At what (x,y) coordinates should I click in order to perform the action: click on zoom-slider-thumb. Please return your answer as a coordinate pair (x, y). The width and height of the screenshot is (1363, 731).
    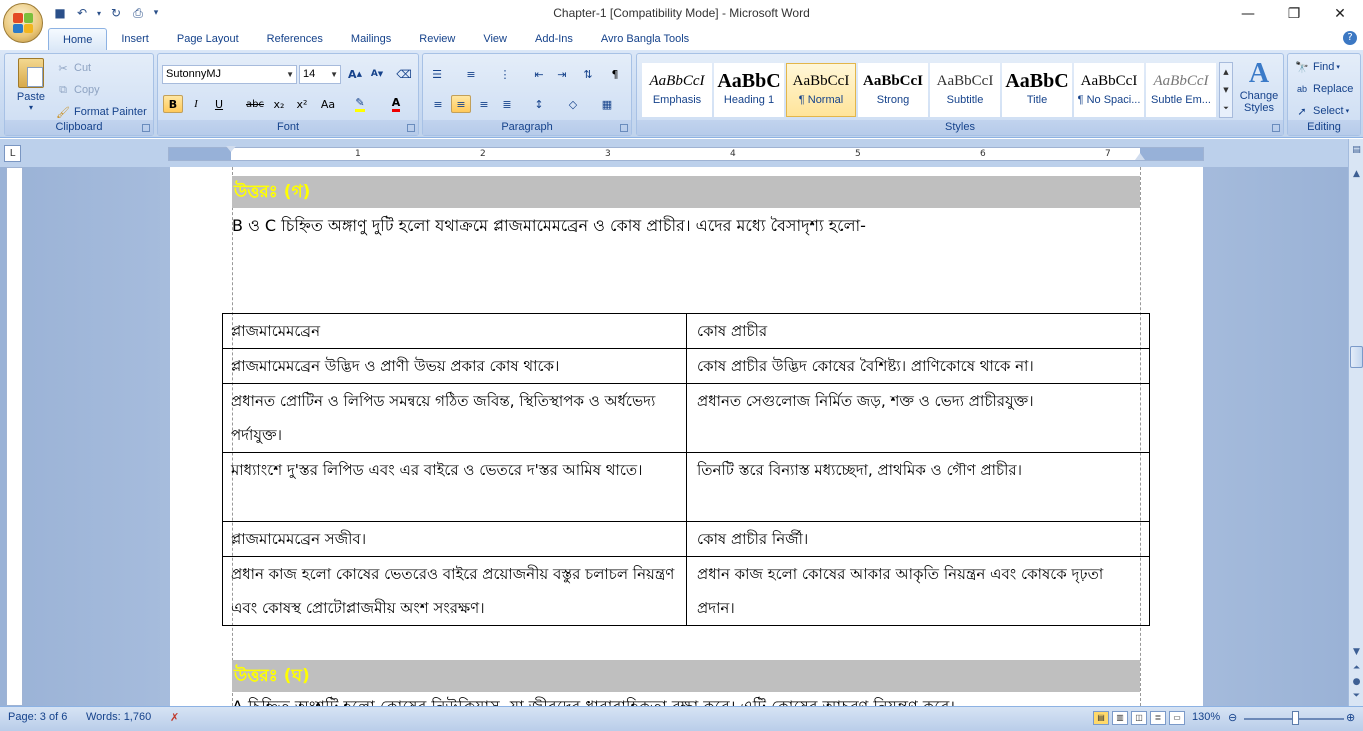
    Looking at the image, I should click on (1295, 718).